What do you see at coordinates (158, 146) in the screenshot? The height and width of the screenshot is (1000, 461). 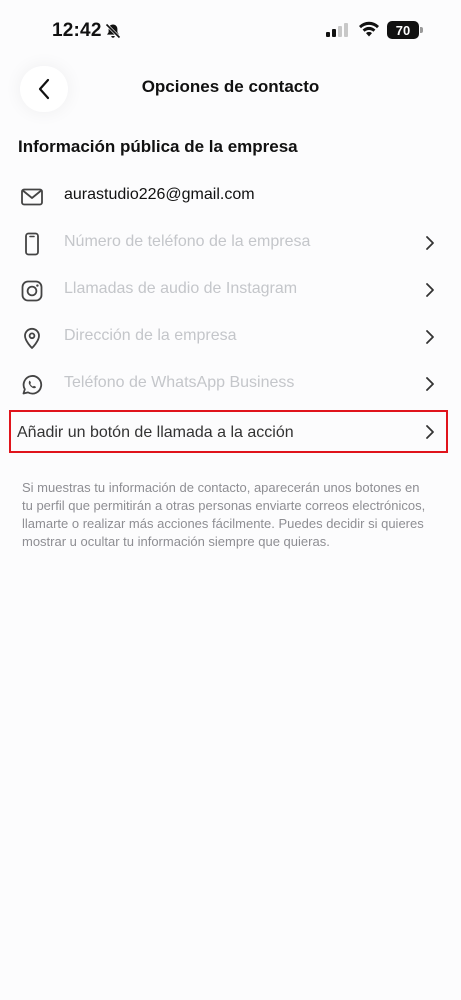 I see `section-title: Información pública de la empresa` at bounding box center [158, 146].